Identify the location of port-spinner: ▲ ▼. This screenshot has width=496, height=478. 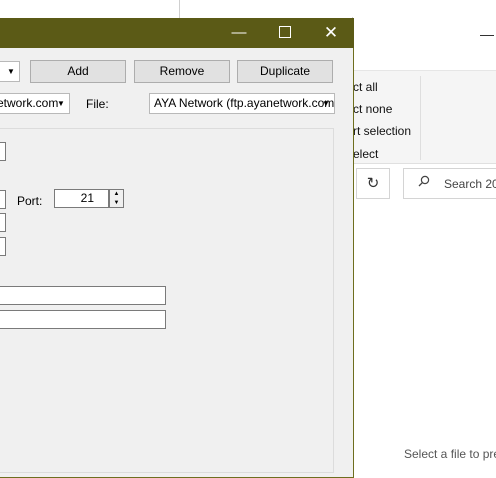
(116, 198).